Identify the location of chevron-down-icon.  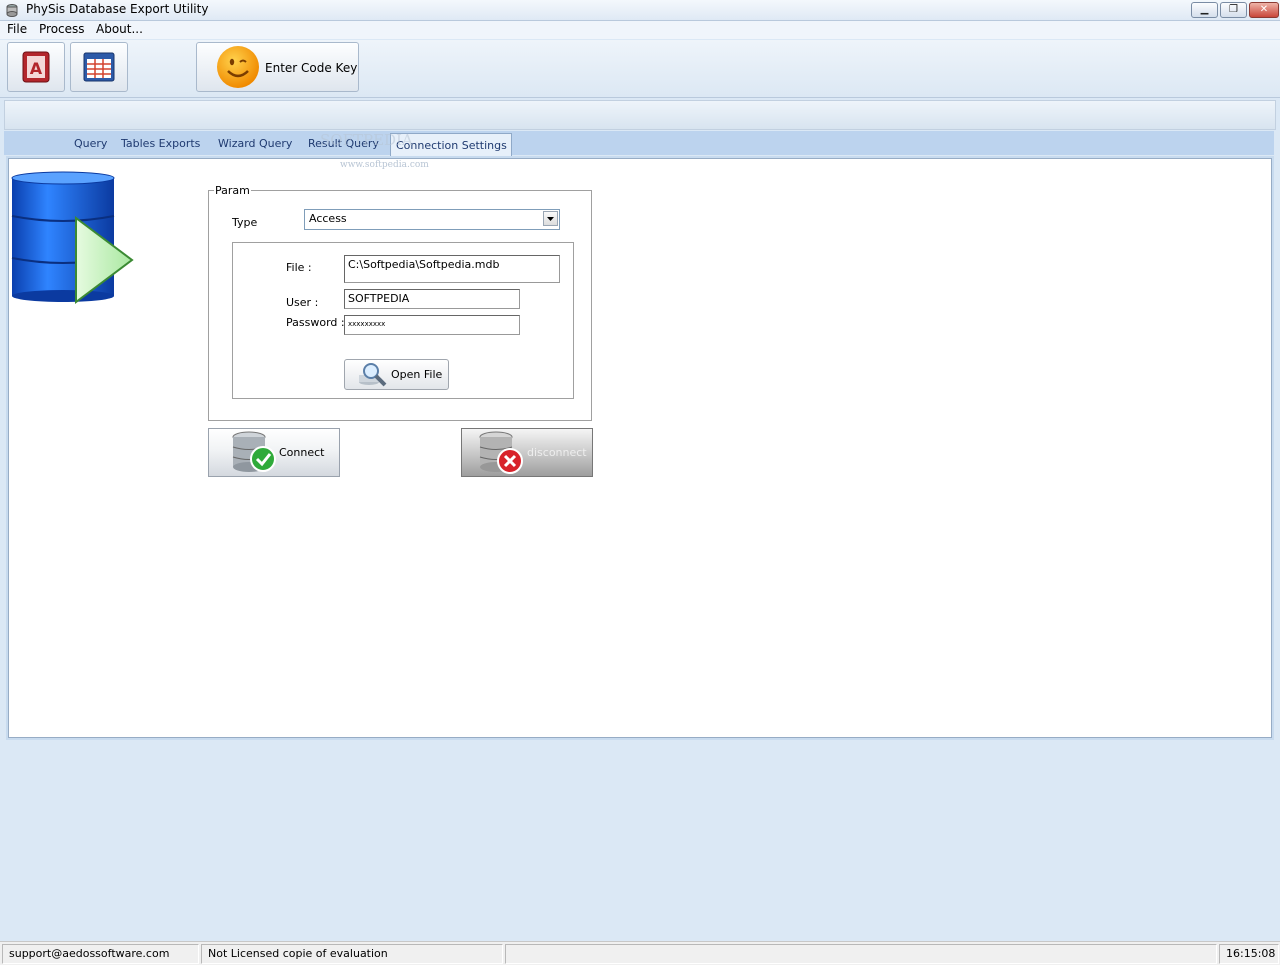
(550, 218).